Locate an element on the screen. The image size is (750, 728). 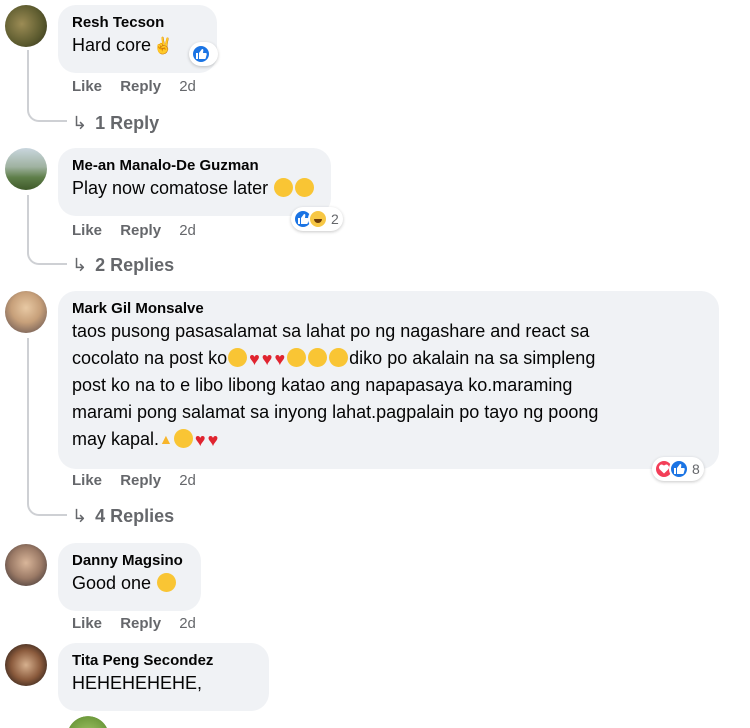
view-replies-button: ↳ 4 Replies is located at coordinates (123, 516).